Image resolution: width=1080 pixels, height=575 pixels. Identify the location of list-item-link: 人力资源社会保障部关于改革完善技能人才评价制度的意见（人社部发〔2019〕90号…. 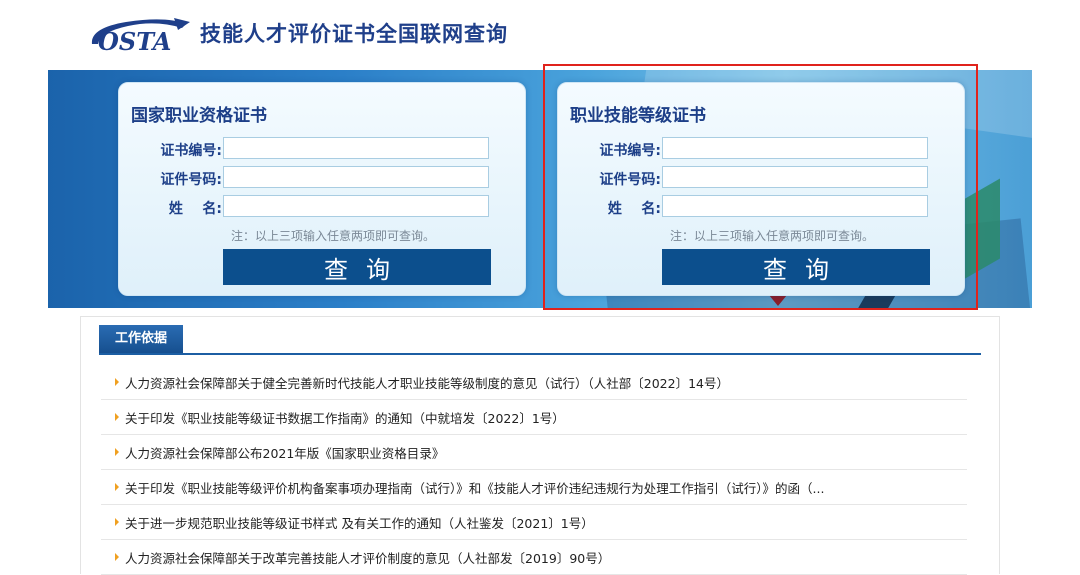
(367, 557).